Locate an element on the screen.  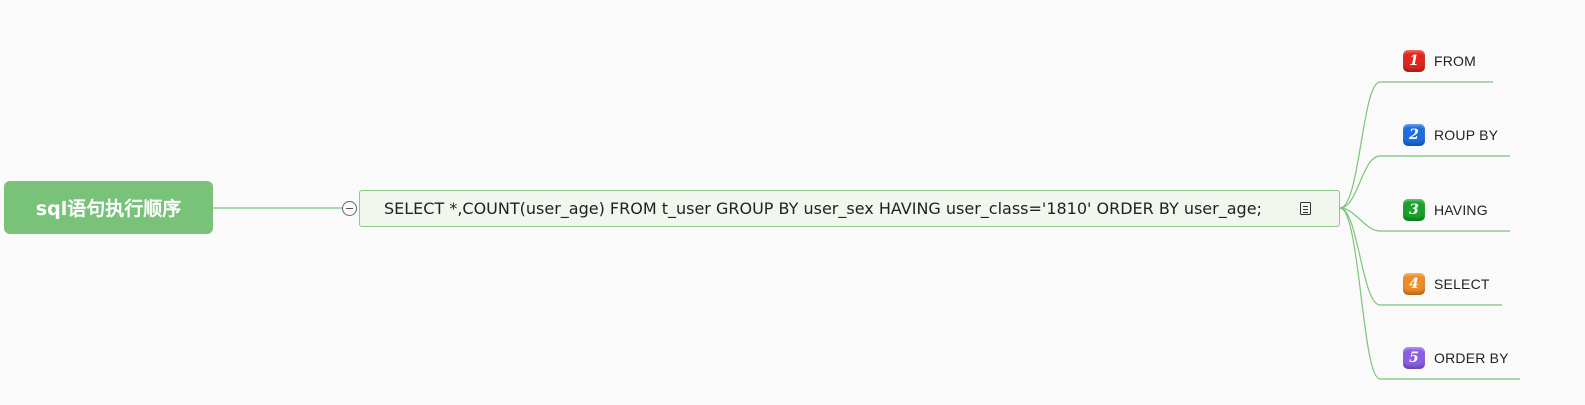
step-label: FROM is located at coordinates (1455, 61).